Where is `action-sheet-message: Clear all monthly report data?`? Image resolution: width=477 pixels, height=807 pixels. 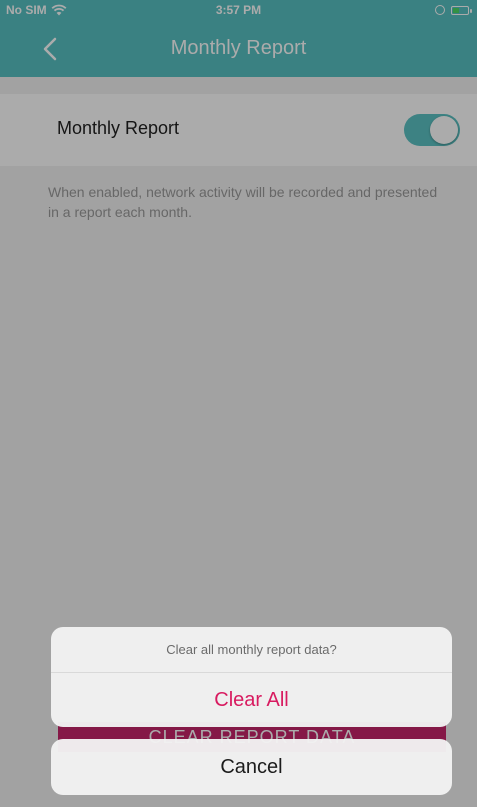 action-sheet-message: Clear all monthly report data? is located at coordinates (251, 650).